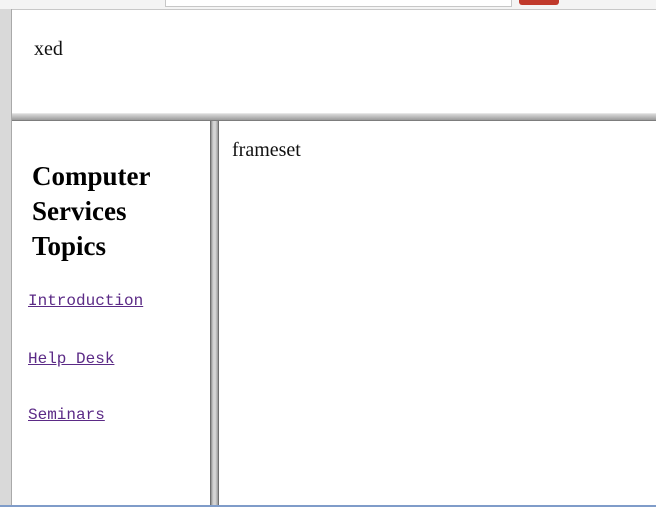 This screenshot has width=656, height=507. What do you see at coordinates (71, 359) in the screenshot?
I see `nav-link-help-desk: Help Desk` at bounding box center [71, 359].